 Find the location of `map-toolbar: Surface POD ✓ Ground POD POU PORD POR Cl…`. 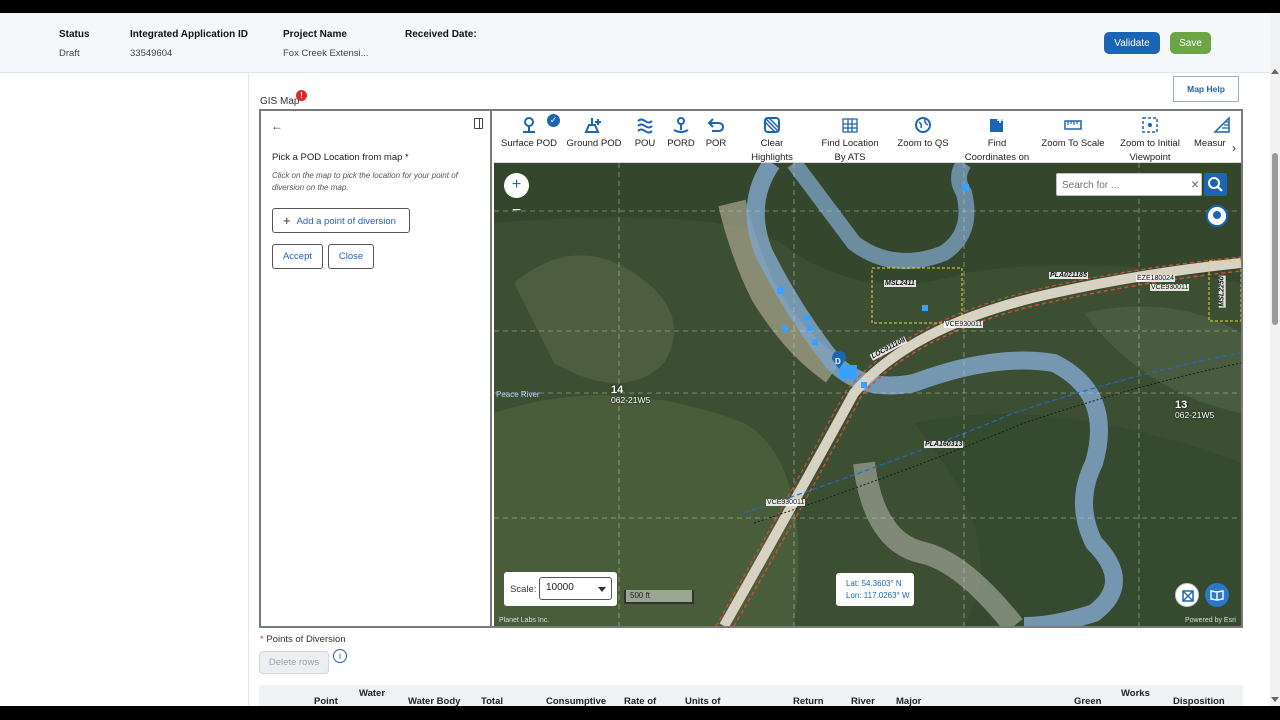

map-toolbar: Surface POD ✓ Ground POD POU PORD POR Cl… is located at coordinates (867, 137).